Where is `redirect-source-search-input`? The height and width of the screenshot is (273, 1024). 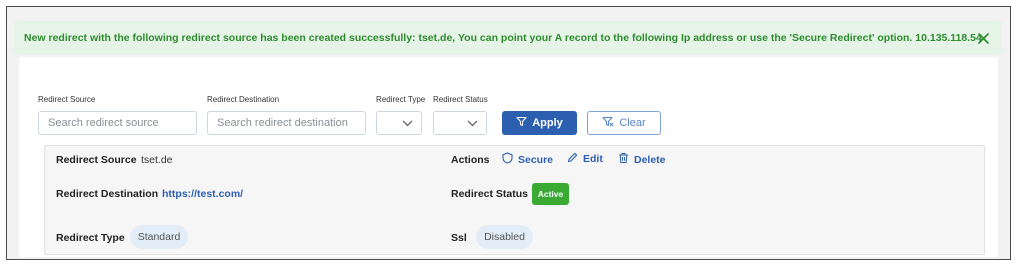
redirect-source-search-input is located at coordinates (117, 123).